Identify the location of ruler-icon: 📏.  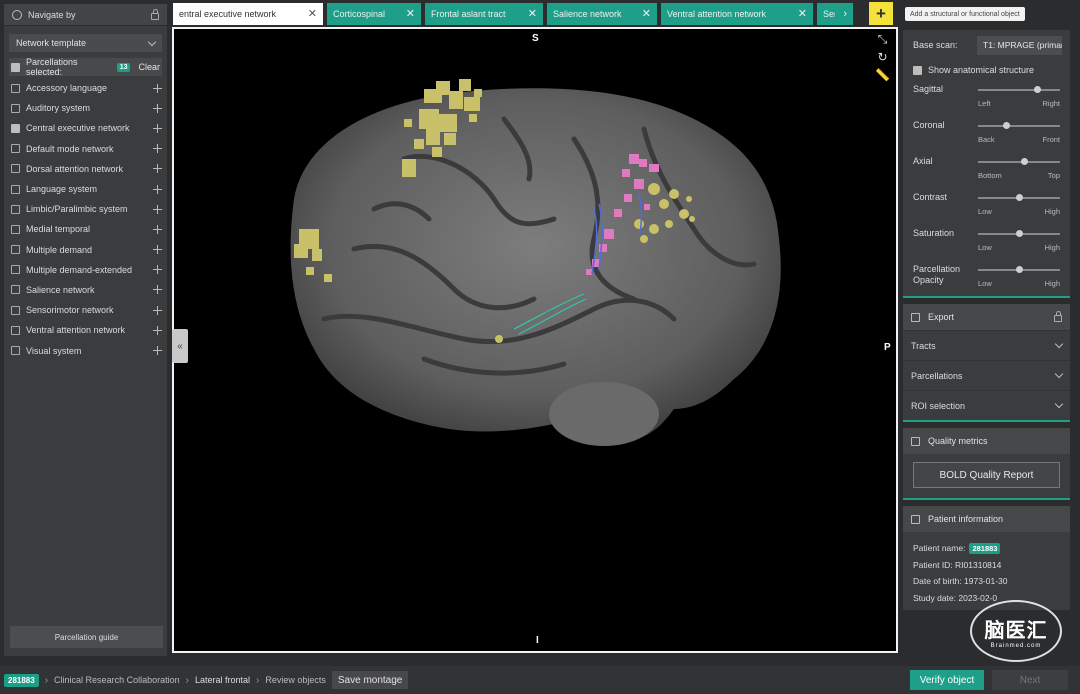
(882, 75).